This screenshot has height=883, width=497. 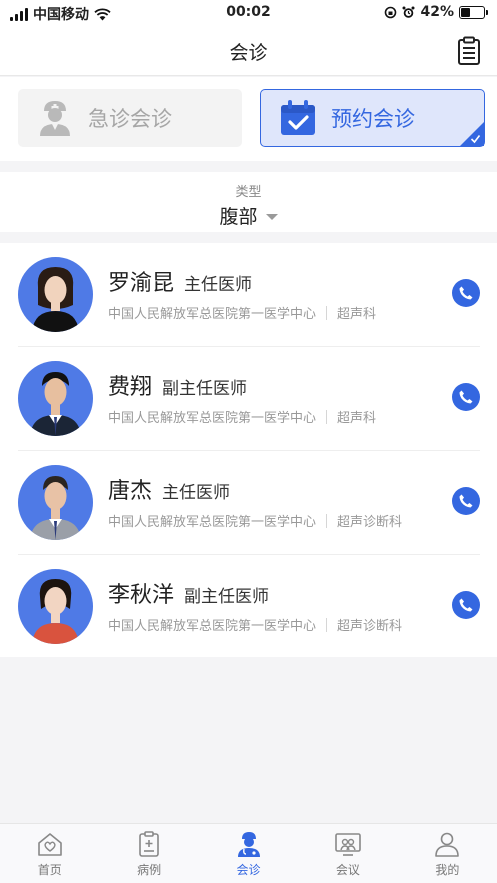 I want to click on emergency-consultation-label: 急诊会诊, so click(x=130, y=119).